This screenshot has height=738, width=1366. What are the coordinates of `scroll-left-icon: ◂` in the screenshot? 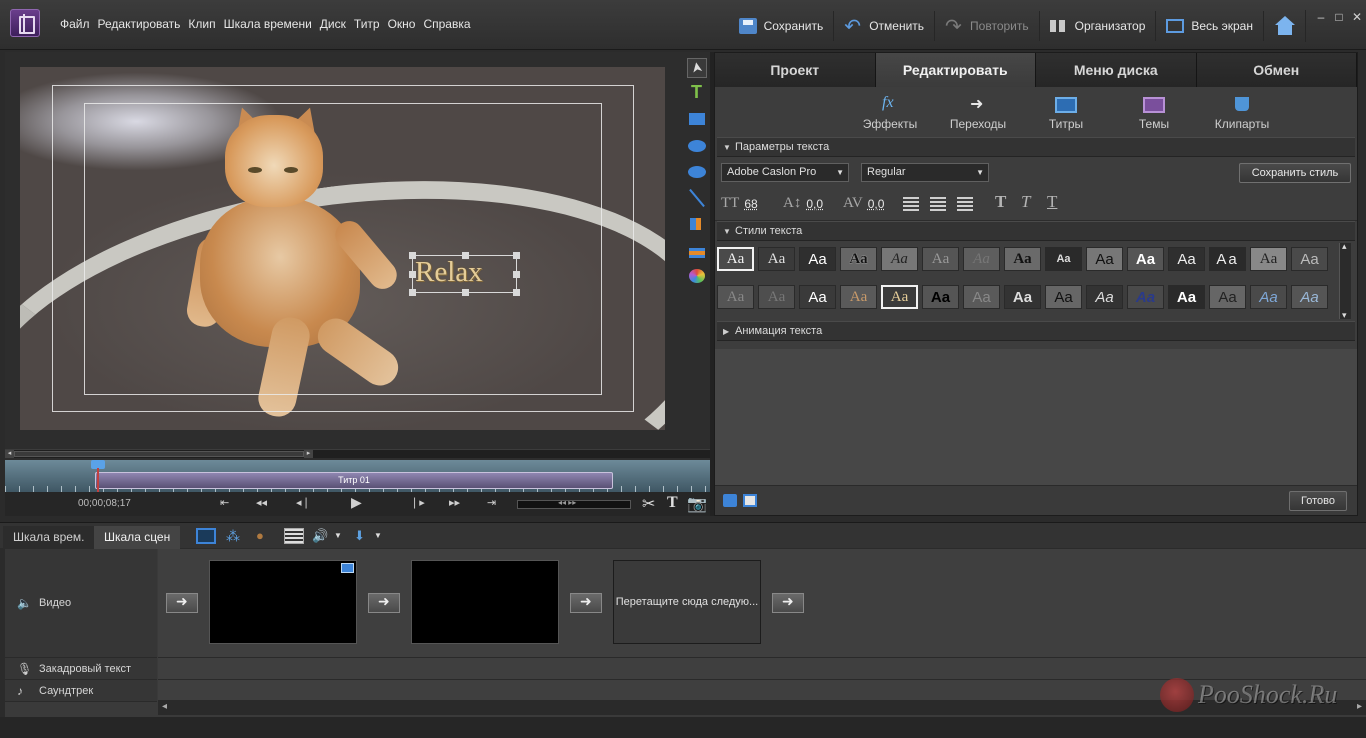 It's located at (9, 454).